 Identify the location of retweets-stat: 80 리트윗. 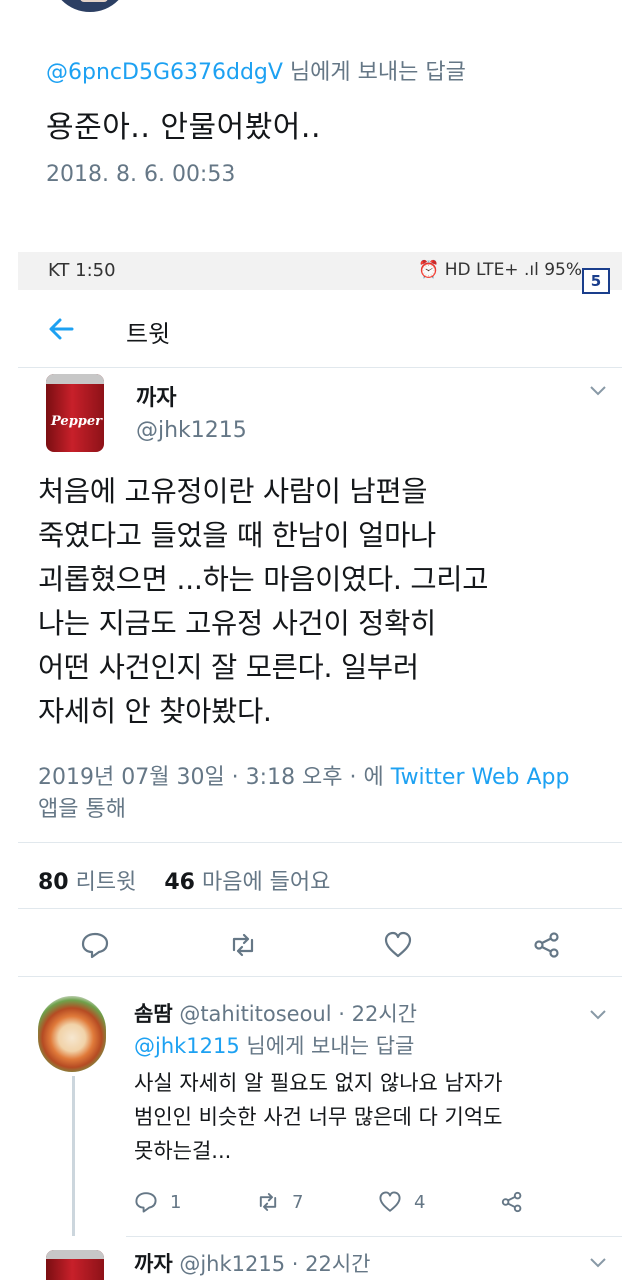
(87, 882).